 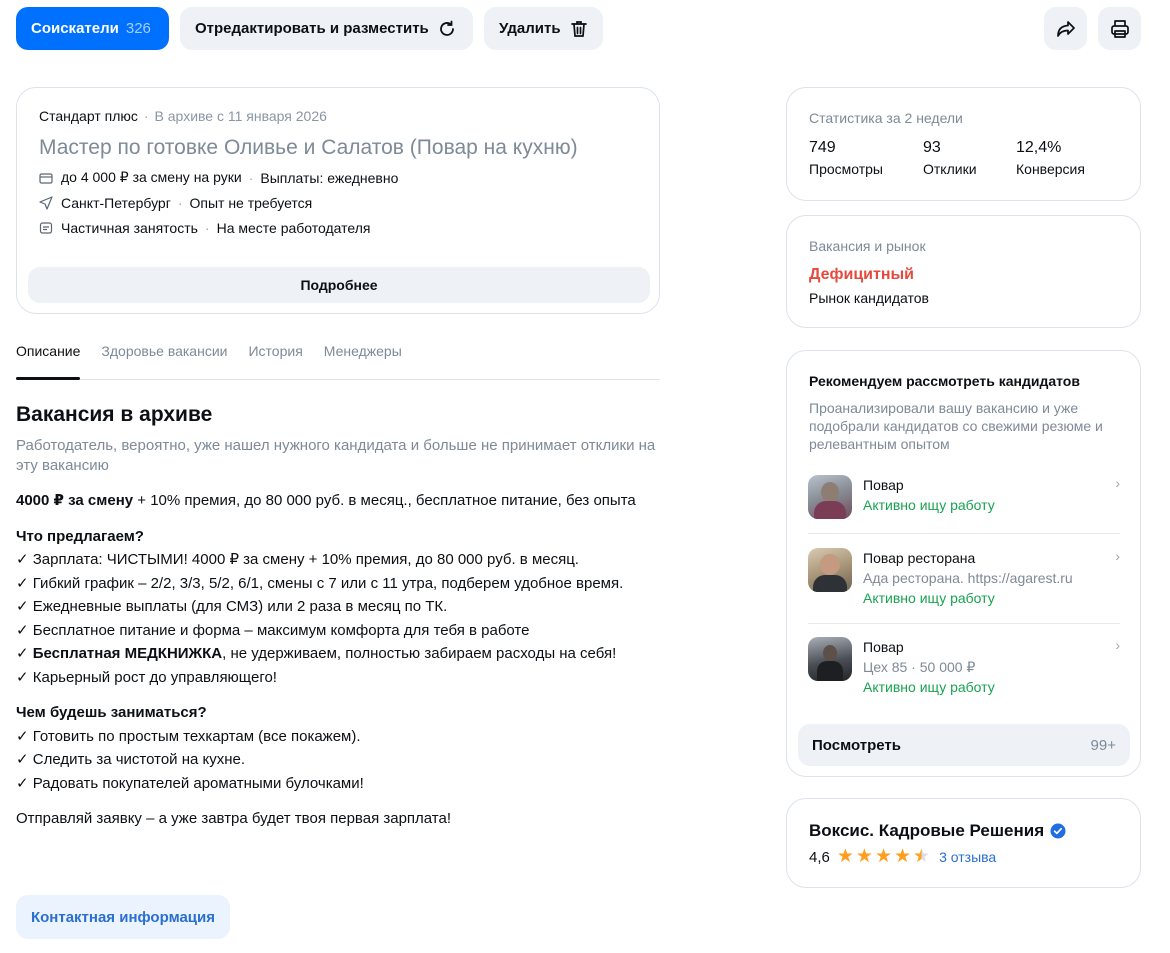 I want to click on stat-responses-value: 93, so click(x=932, y=147).